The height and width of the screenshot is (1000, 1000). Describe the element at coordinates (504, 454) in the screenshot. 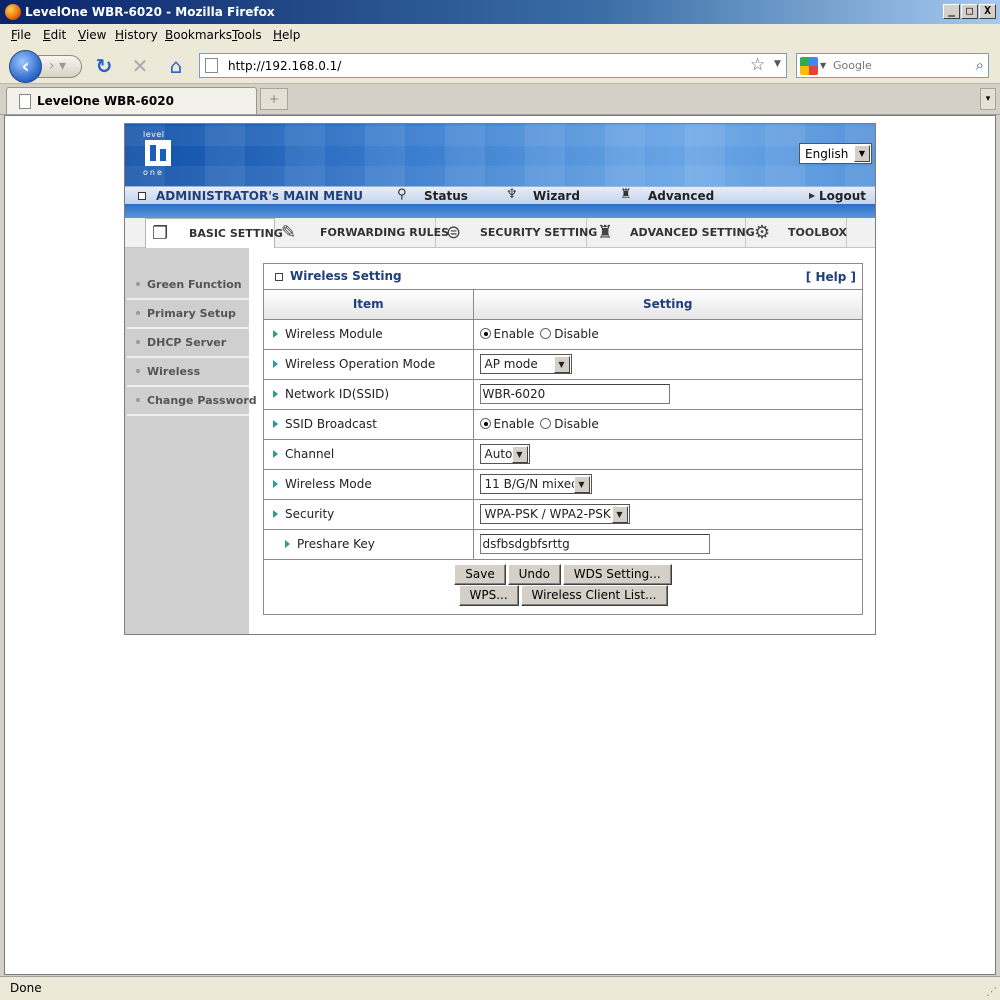

I see `channel-select: Auto ▼` at that location.